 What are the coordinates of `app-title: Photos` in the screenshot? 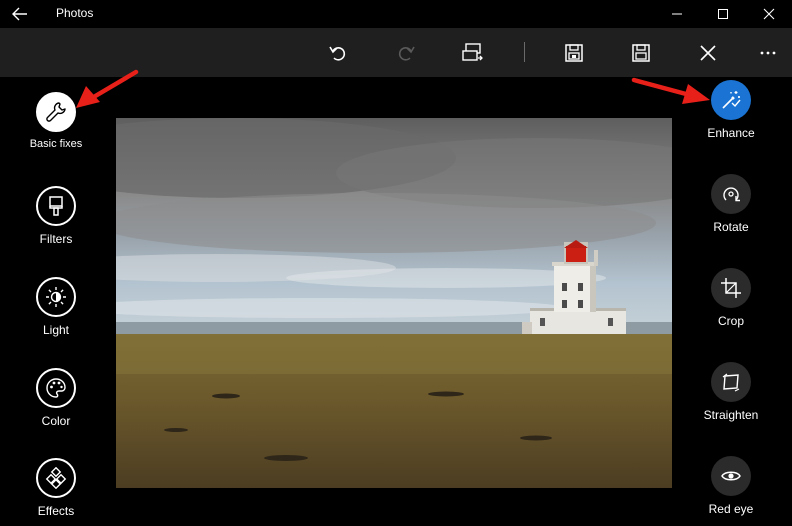 It's located at (75, 13).